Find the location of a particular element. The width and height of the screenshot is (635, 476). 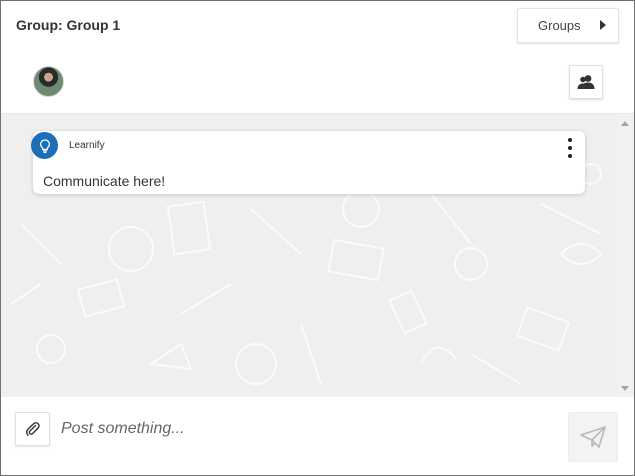

lightbulb-icon is located at coordinates (44, 145).